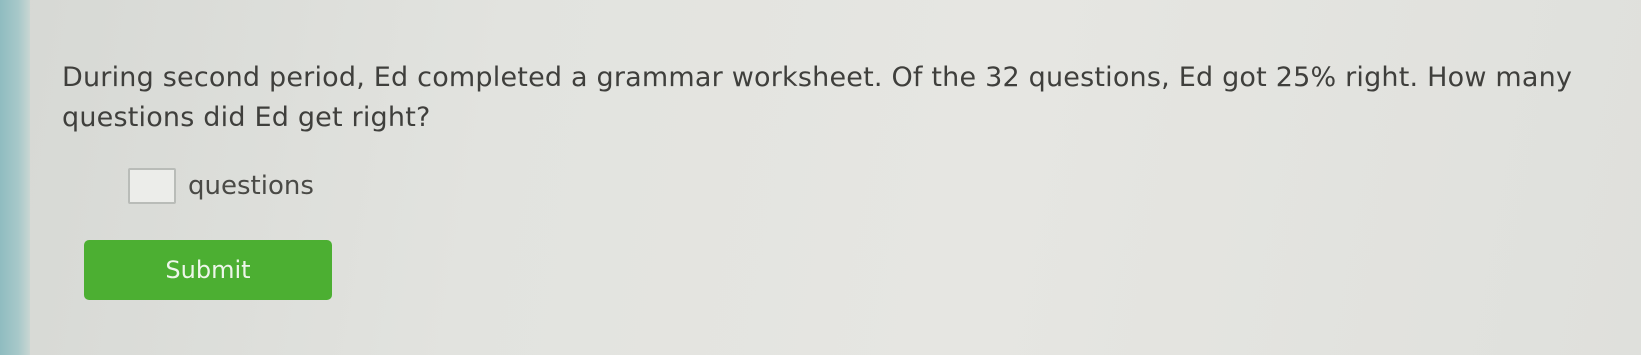 This screenshot has width=1641, height=355. What do you see at coordinates (208, 270) in the screenshot?
I see `submit-button: Submit` at bounding box center [208, 270].